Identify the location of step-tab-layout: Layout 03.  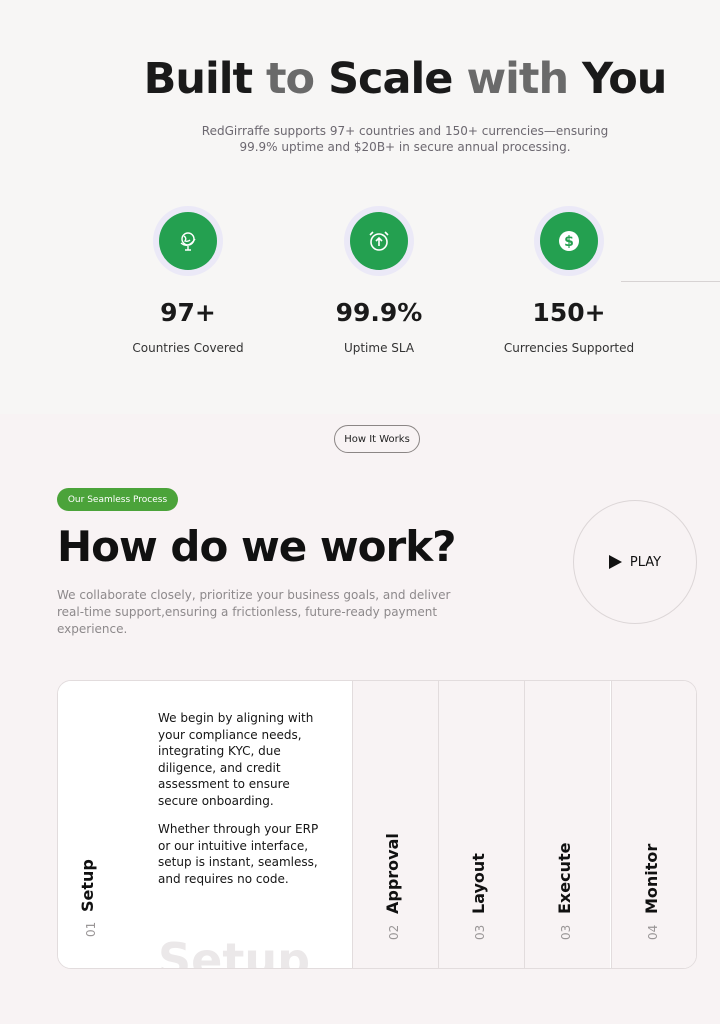
(481, 824).